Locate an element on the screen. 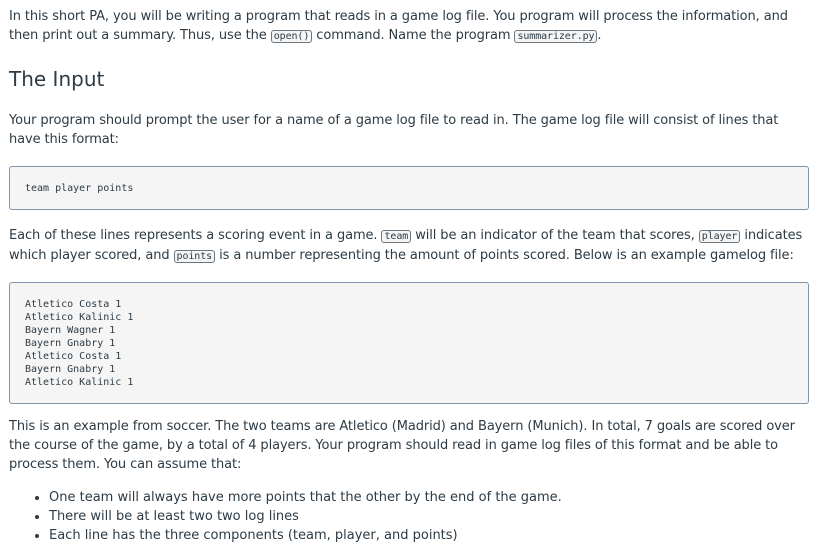  format-line: team player points is located at coordinates (79, 188).